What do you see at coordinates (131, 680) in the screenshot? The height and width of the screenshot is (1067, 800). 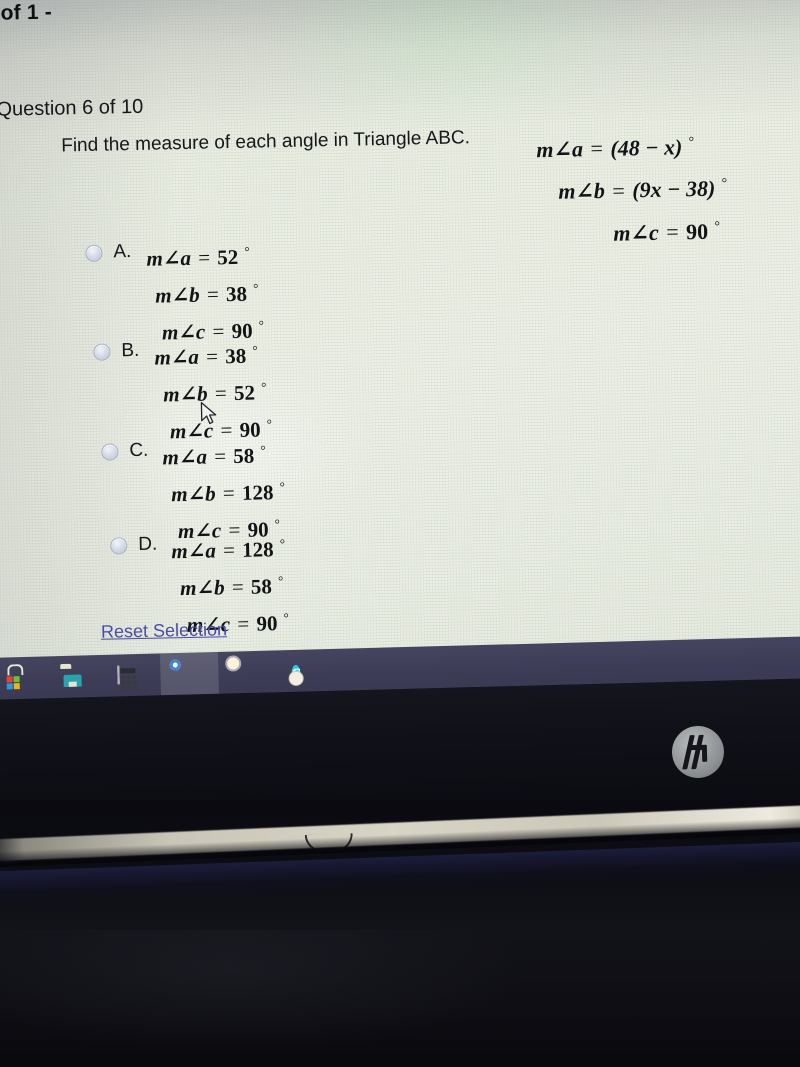 I see `calculator-icon` at bounding box center [131, 680].